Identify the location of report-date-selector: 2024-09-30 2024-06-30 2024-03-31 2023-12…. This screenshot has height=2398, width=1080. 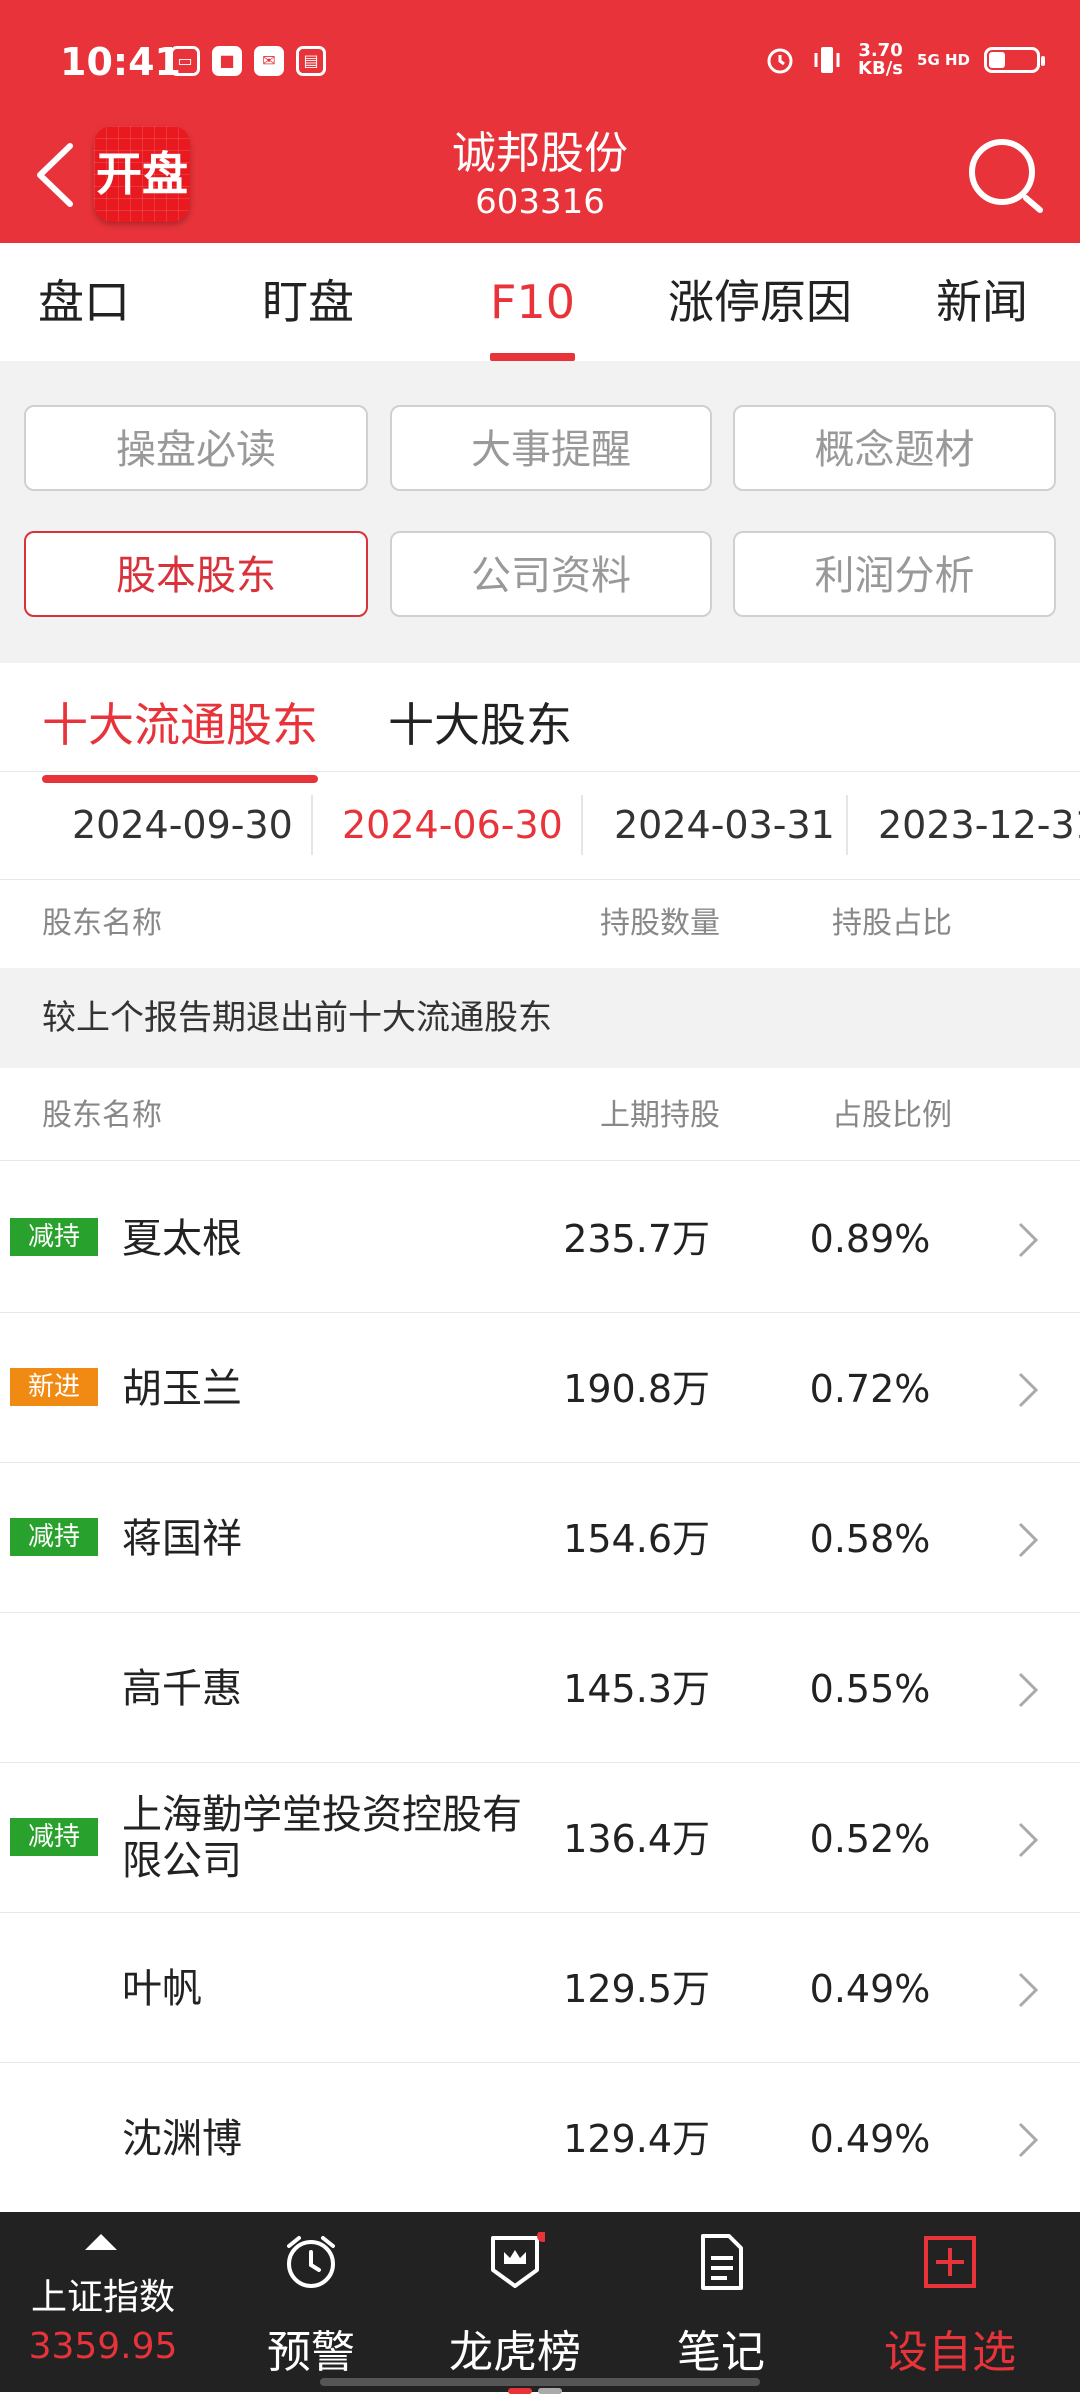
(540, 825).